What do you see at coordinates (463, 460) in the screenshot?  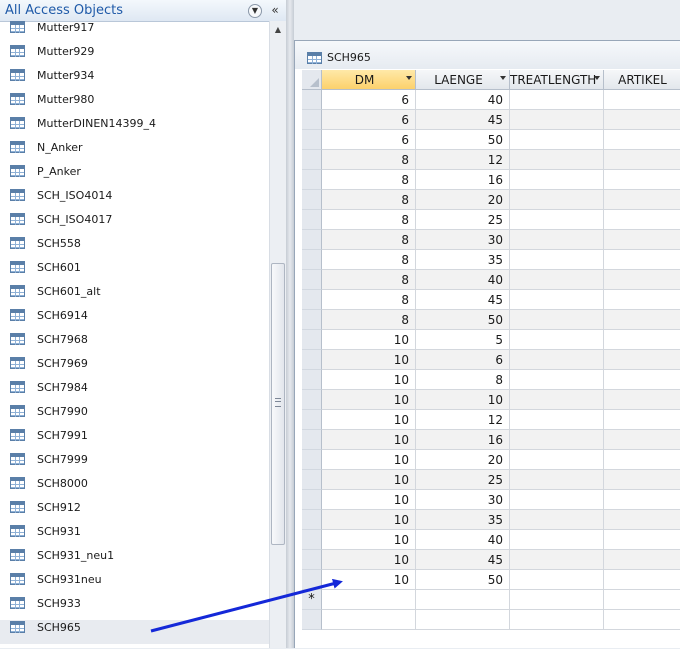 I see `cell-laenge: 20` at bounding box center [463, 460].